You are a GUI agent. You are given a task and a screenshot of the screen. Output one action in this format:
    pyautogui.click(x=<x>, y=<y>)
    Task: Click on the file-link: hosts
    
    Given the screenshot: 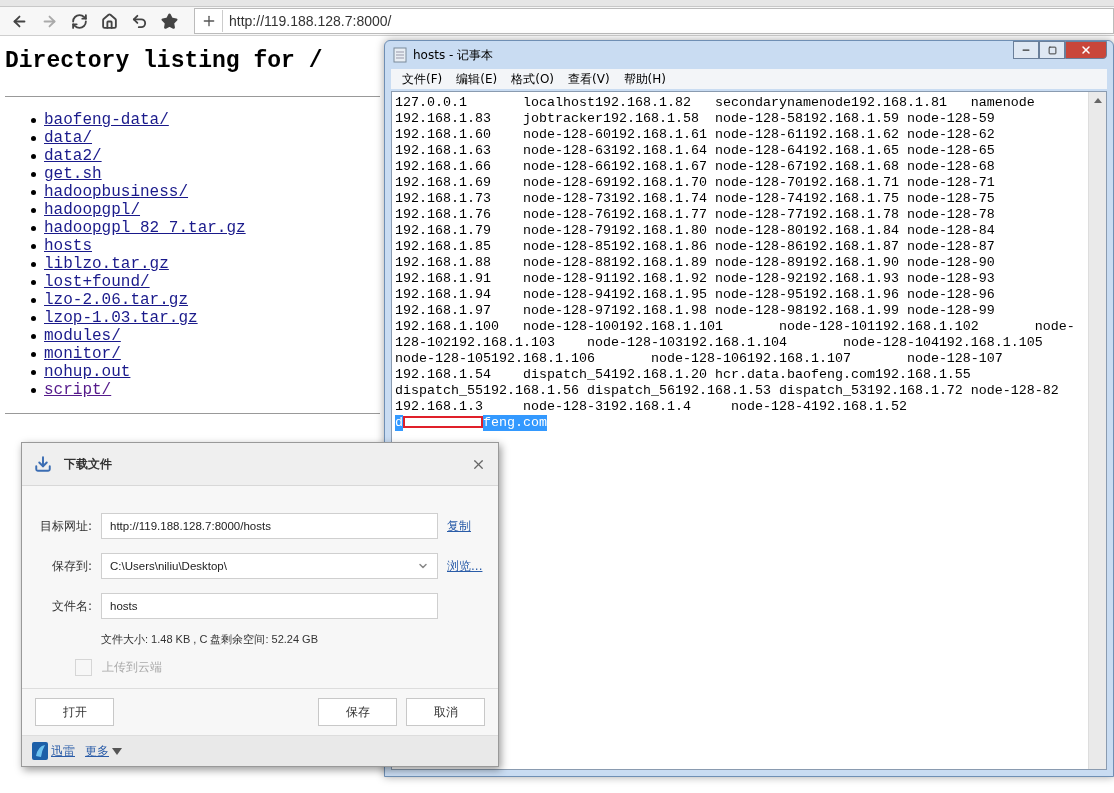 What is the action you would take?
    pyautogui.click(x=68, y=246)
    